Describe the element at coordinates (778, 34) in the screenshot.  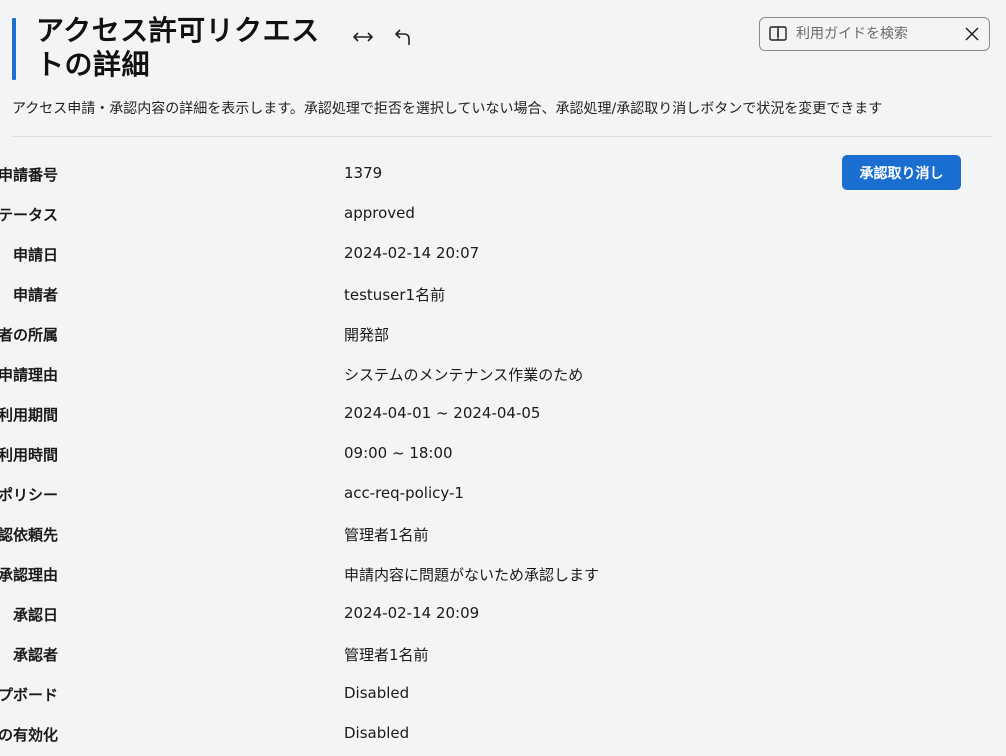
I see `book-icon` at that location.